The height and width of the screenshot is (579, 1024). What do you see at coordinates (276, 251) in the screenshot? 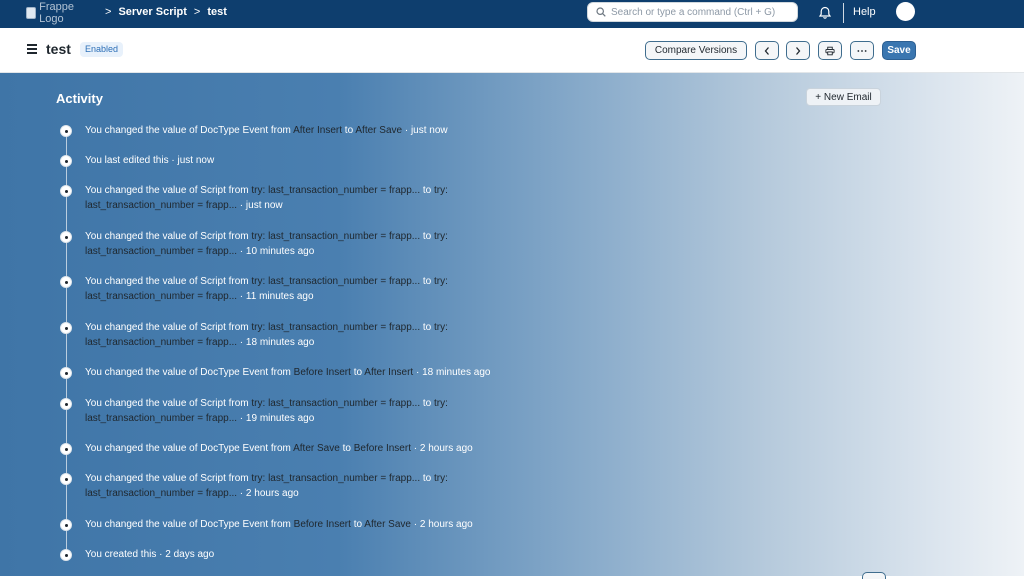
I see `timestamp: · 10 minutes ago` at bounding box center [276, 251].